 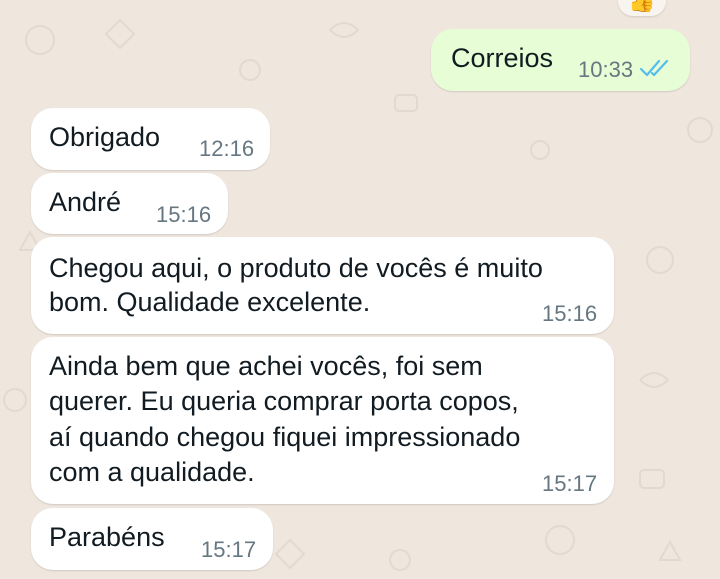 I want to click on message-bubble-incoming: Parabéns 15:17, so click(x=152, y=539).